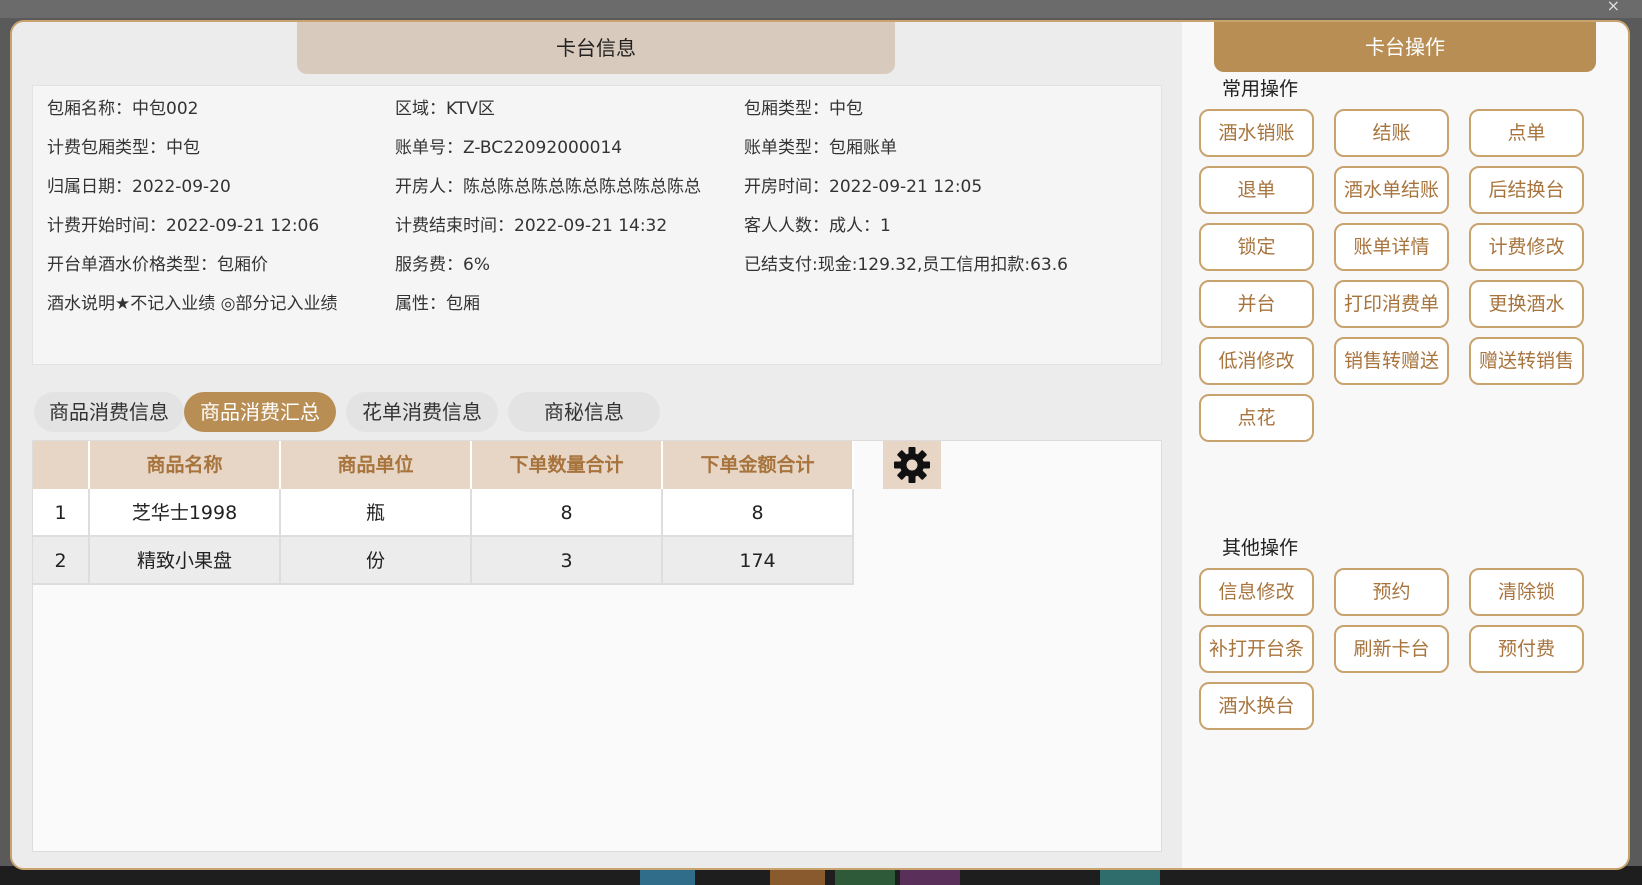 The width and height of the screenshot is (1642, 885). I want to click on other-ops-button: 补打开台条, so click(1256, 649).